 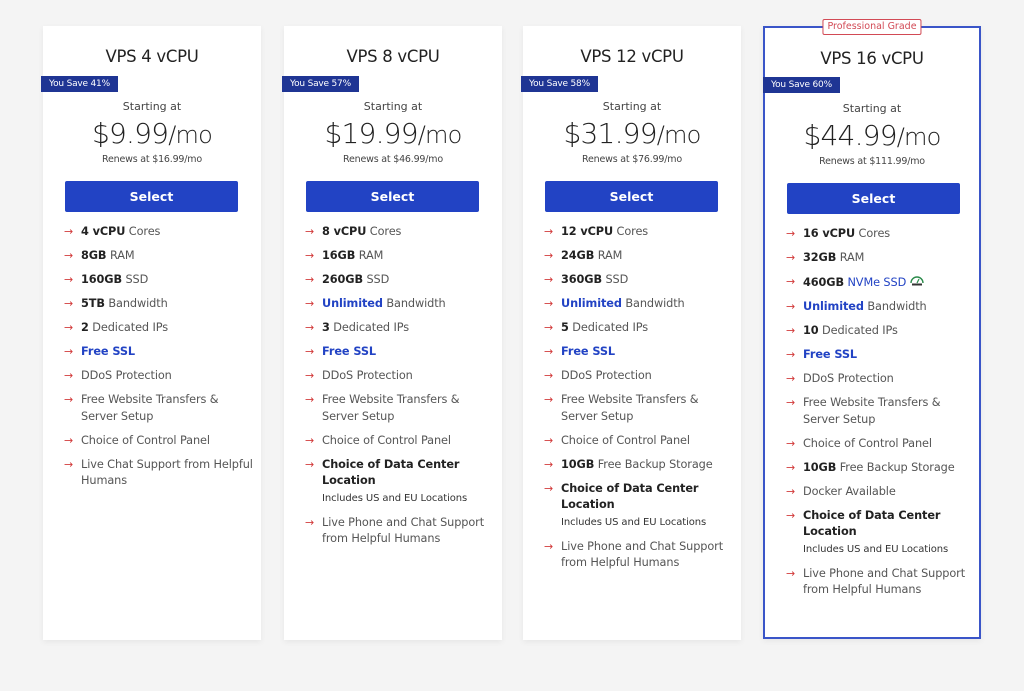 What do you see at coordinates (158, 256) in the screenshot?
I see `feature-item: → 8GB RAM` at bounding box center [158, 256].